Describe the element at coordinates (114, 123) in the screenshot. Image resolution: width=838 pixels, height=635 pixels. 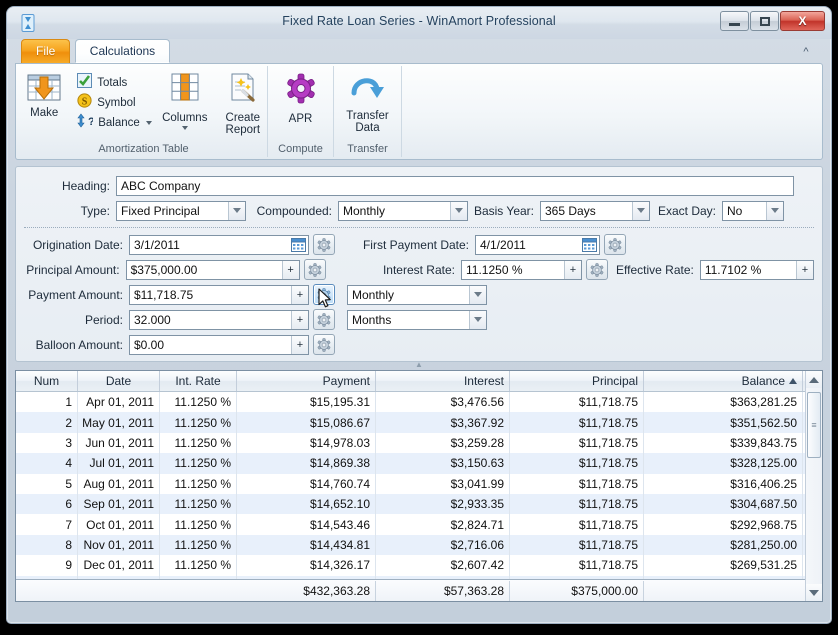
I see `balance-button: ? Balance` at that location.